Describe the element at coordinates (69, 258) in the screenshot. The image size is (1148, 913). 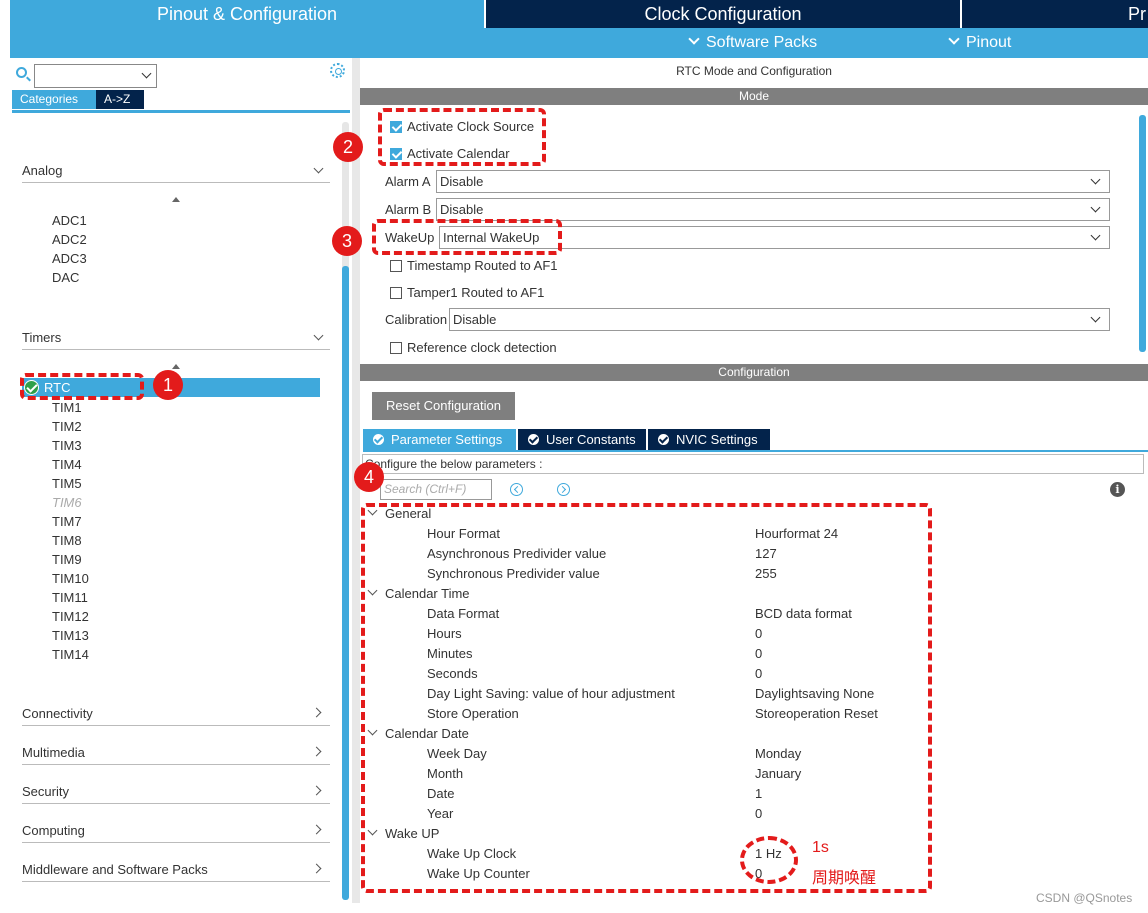
I see `tree-item-adc3: ADC3` at that location.